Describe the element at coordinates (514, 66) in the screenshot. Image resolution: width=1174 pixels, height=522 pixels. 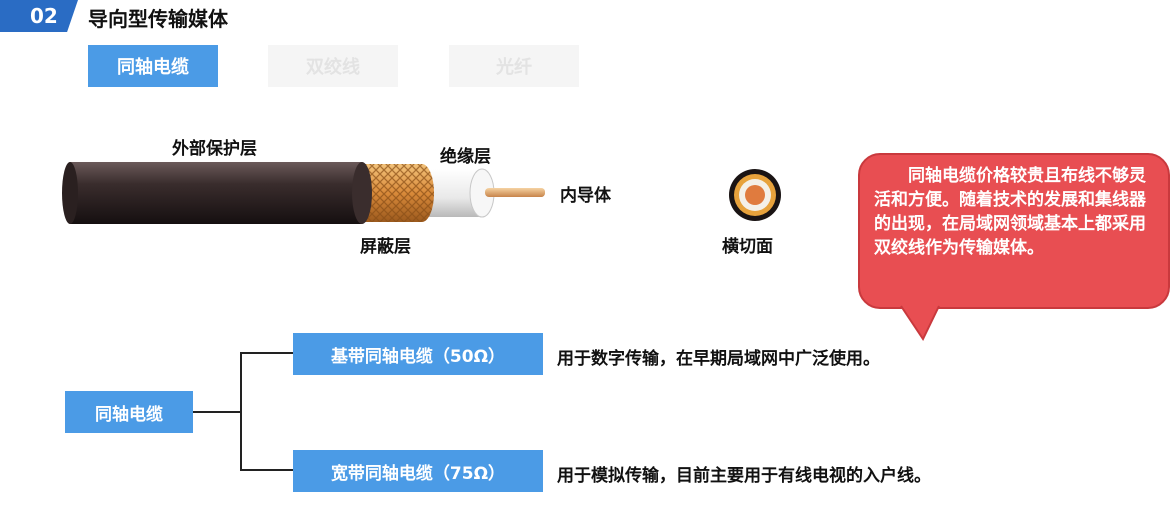
I see `tab-optical-fiber: 光纤` at that location.